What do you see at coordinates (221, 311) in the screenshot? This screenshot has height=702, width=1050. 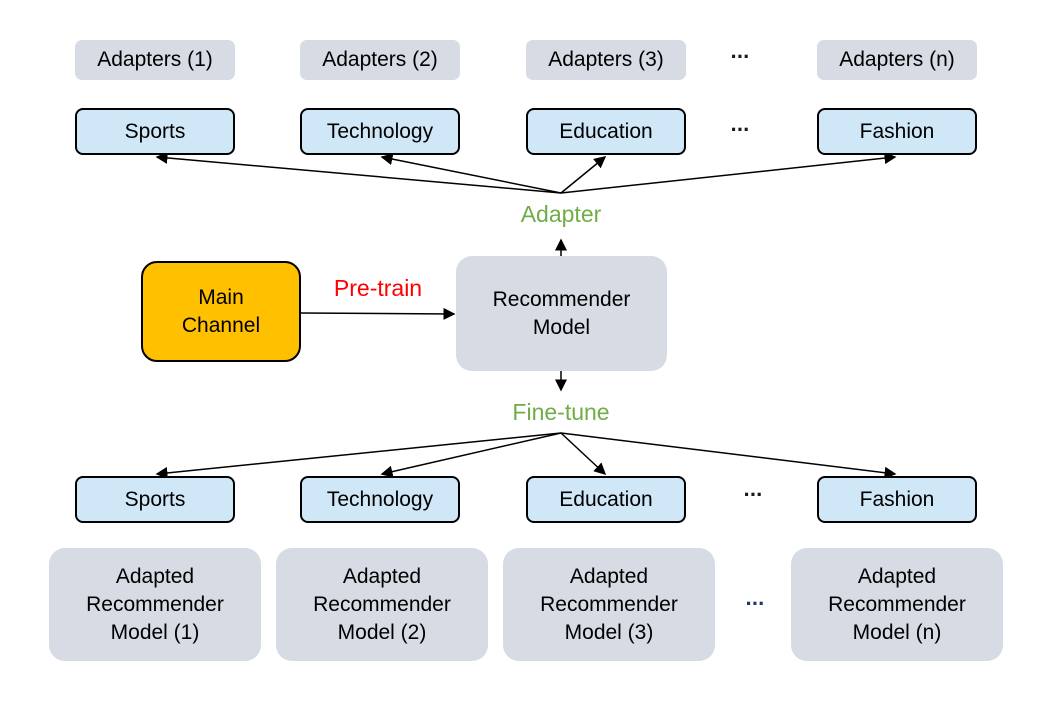 I see `main-channel-box: Main Channel` at bounding box center [221, 311].